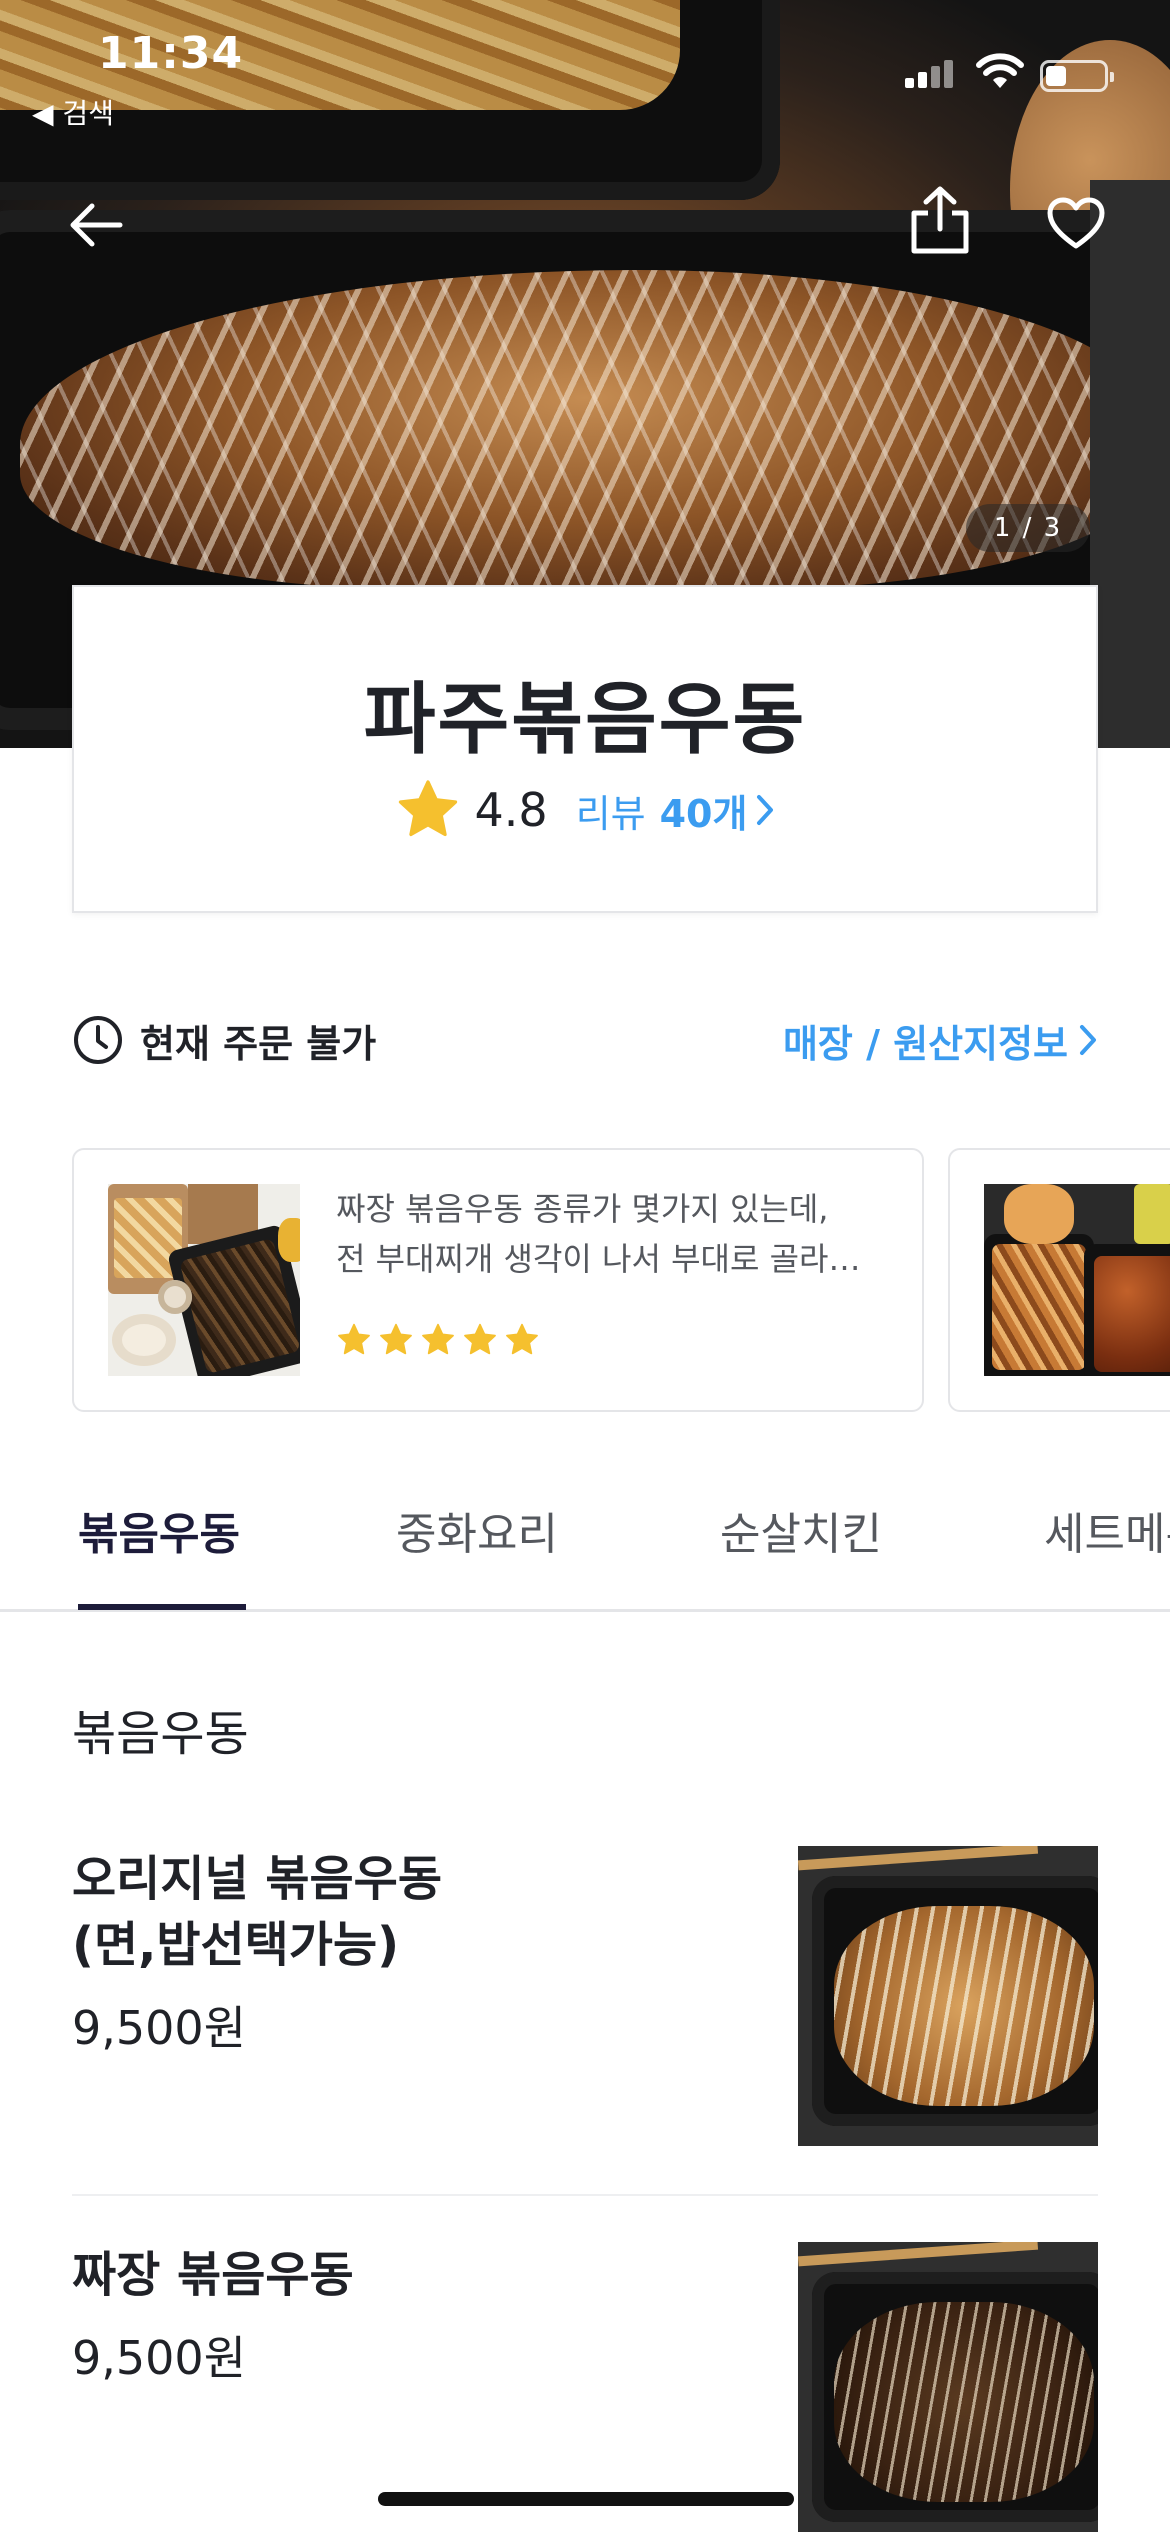 The width and height of the screenshot is (1170, 2532). Describe the element at coordinates (801, 1530) in the screenshot. I see `tab-boneless-chicken: 순살치킨` at that location.